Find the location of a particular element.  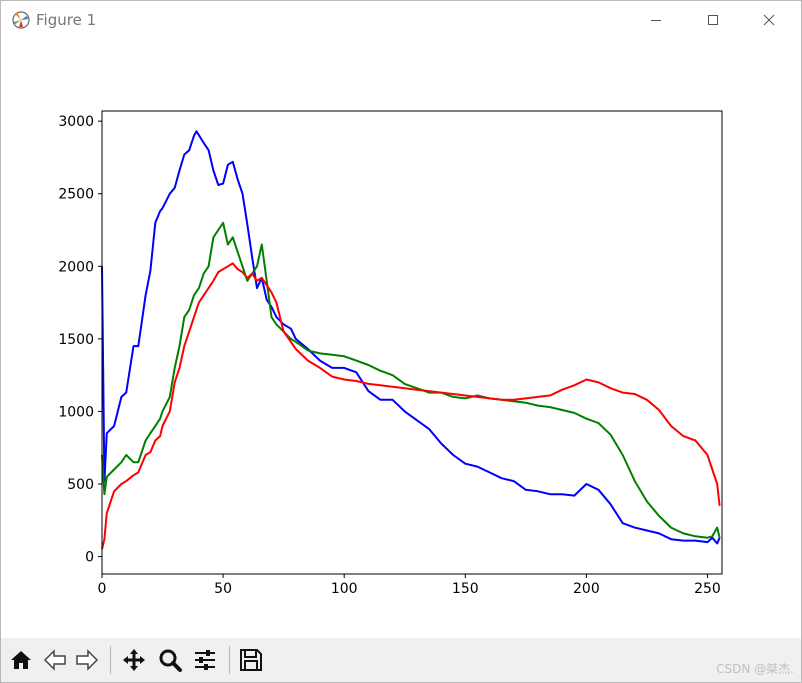

x-tick-label: 250 is located at coordinates (707, 589).